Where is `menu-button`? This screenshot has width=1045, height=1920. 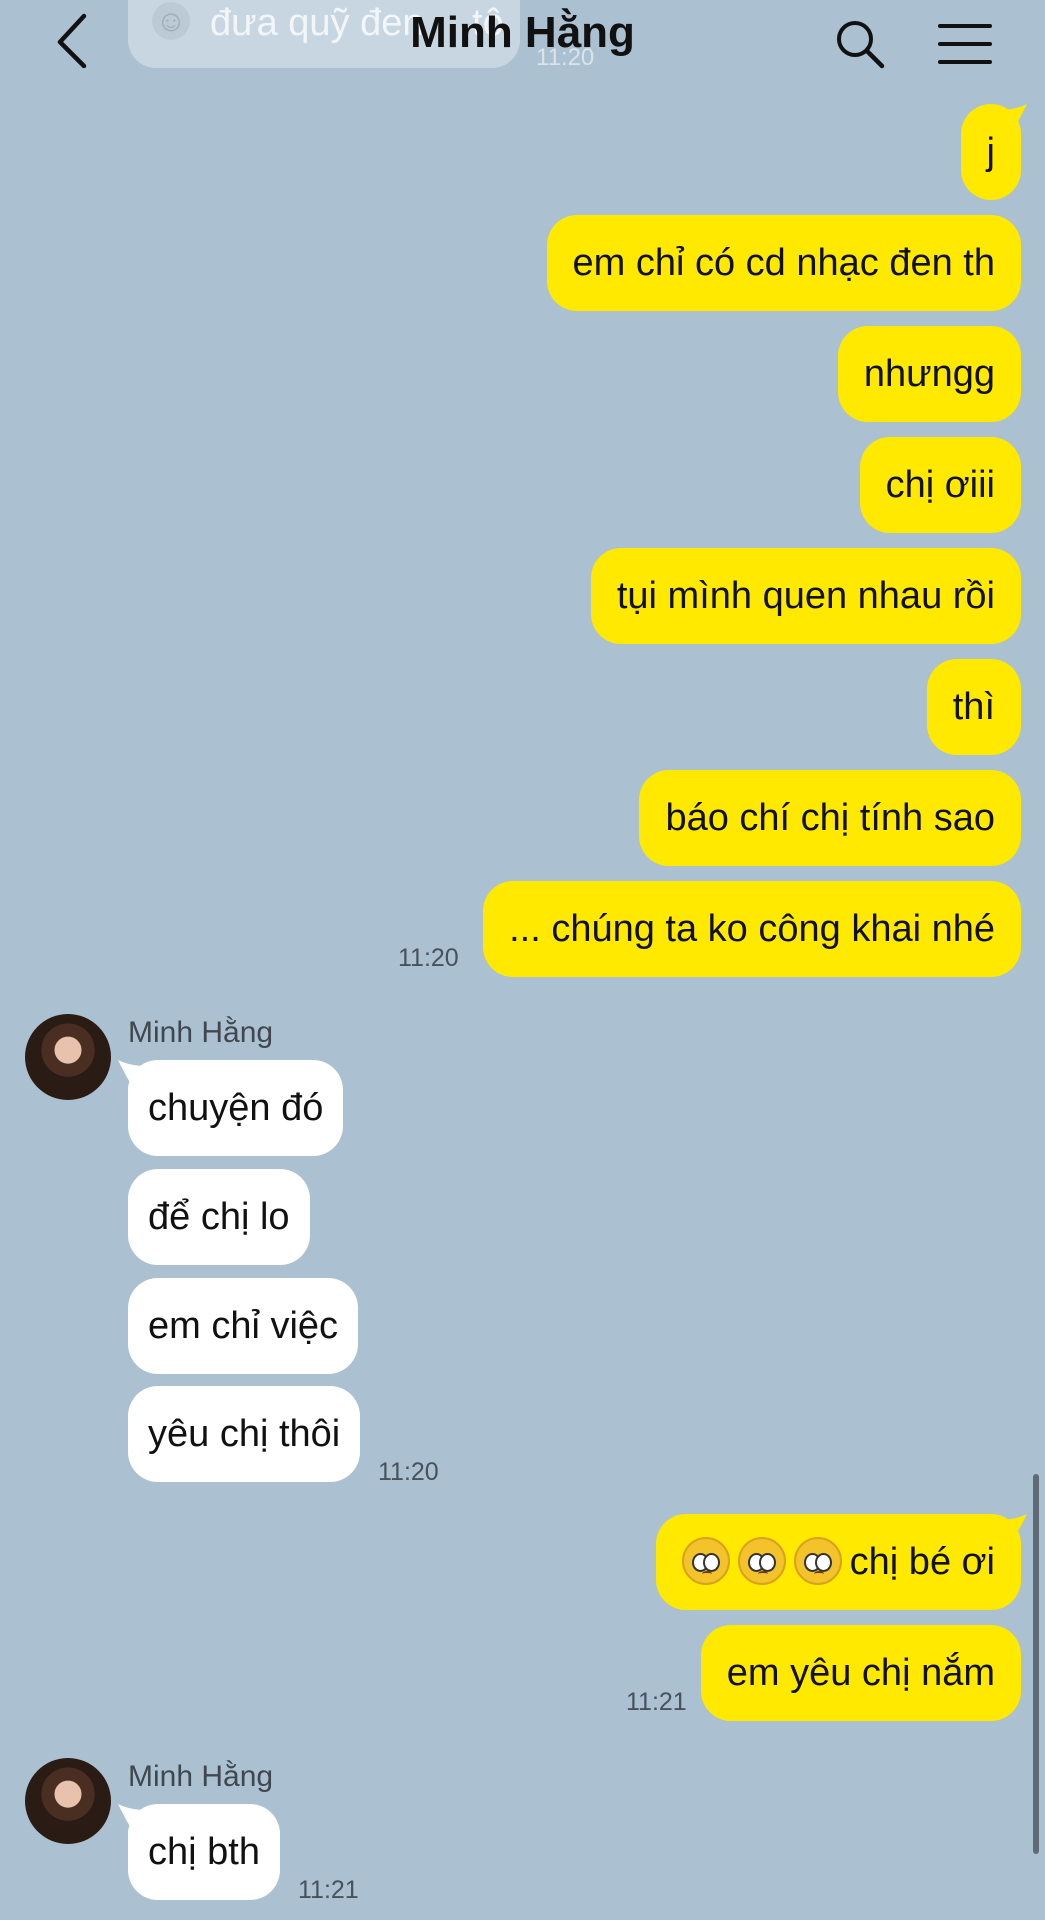
menu-button is located at coordinates (965, 44).